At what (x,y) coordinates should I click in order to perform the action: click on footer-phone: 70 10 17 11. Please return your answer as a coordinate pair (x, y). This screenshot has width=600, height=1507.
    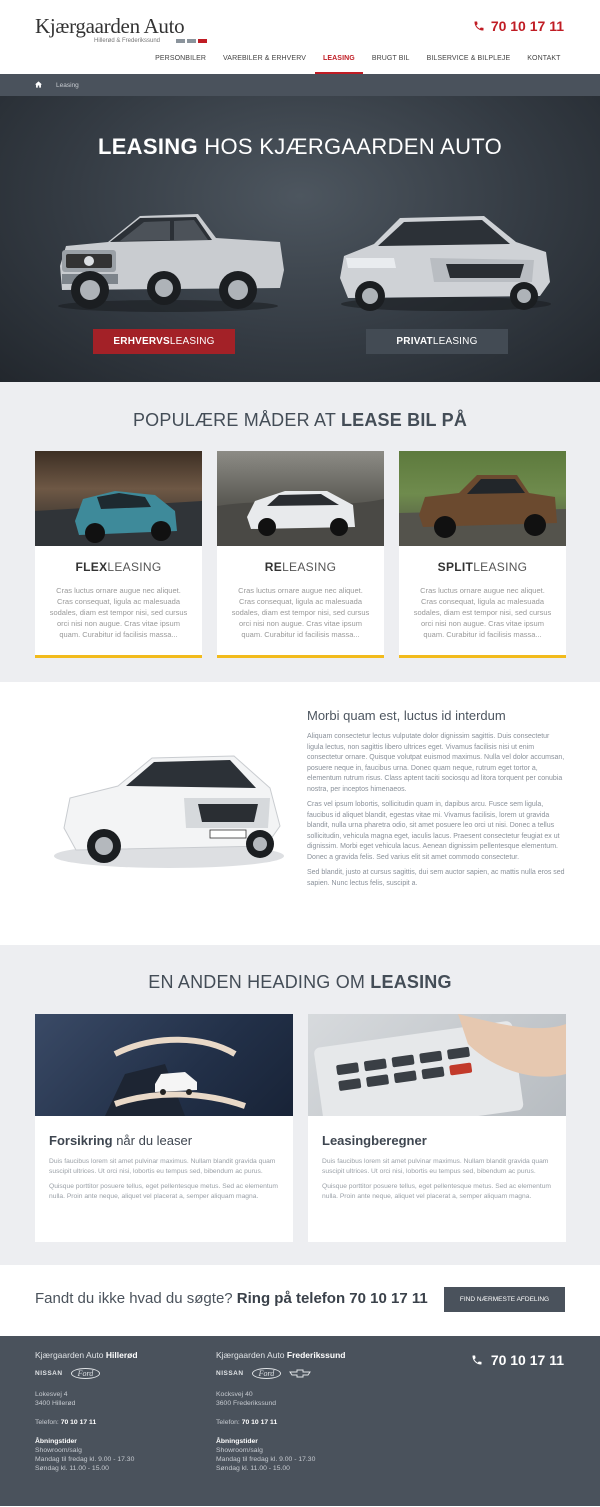
    Looking at the image, I should click on (517, 1360).